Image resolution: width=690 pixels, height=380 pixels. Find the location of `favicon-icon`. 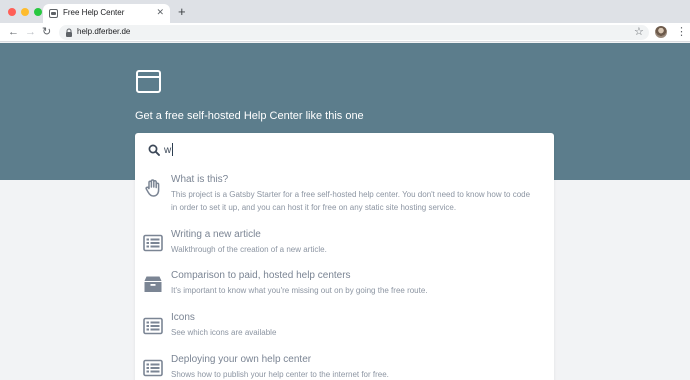

favicon-icon is located at coordinates (53, 13).